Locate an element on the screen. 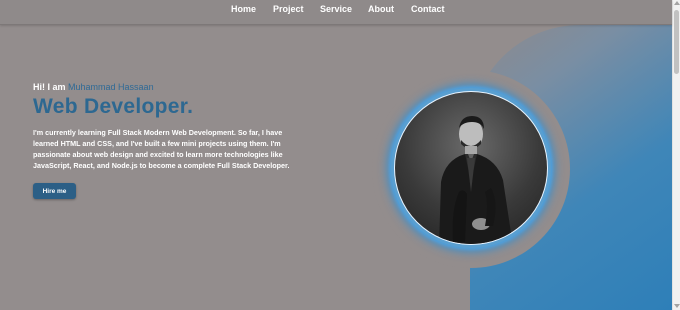 Image resolution: width=680 pixels, height=310 pixels. nav-home: Home is located at coordinates (243, 9).